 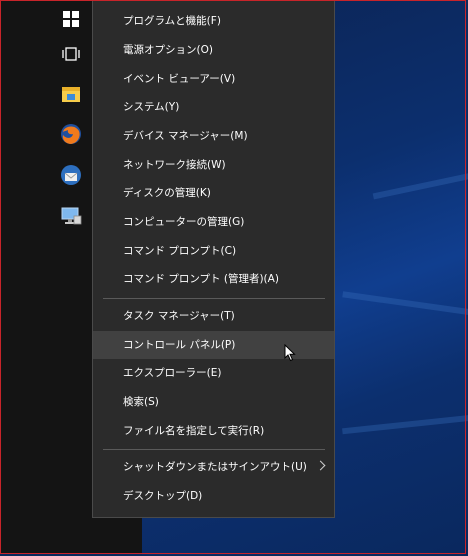 I want to click on menu-item-label: コンピューターの管理(G), so click(x=184, y=222).